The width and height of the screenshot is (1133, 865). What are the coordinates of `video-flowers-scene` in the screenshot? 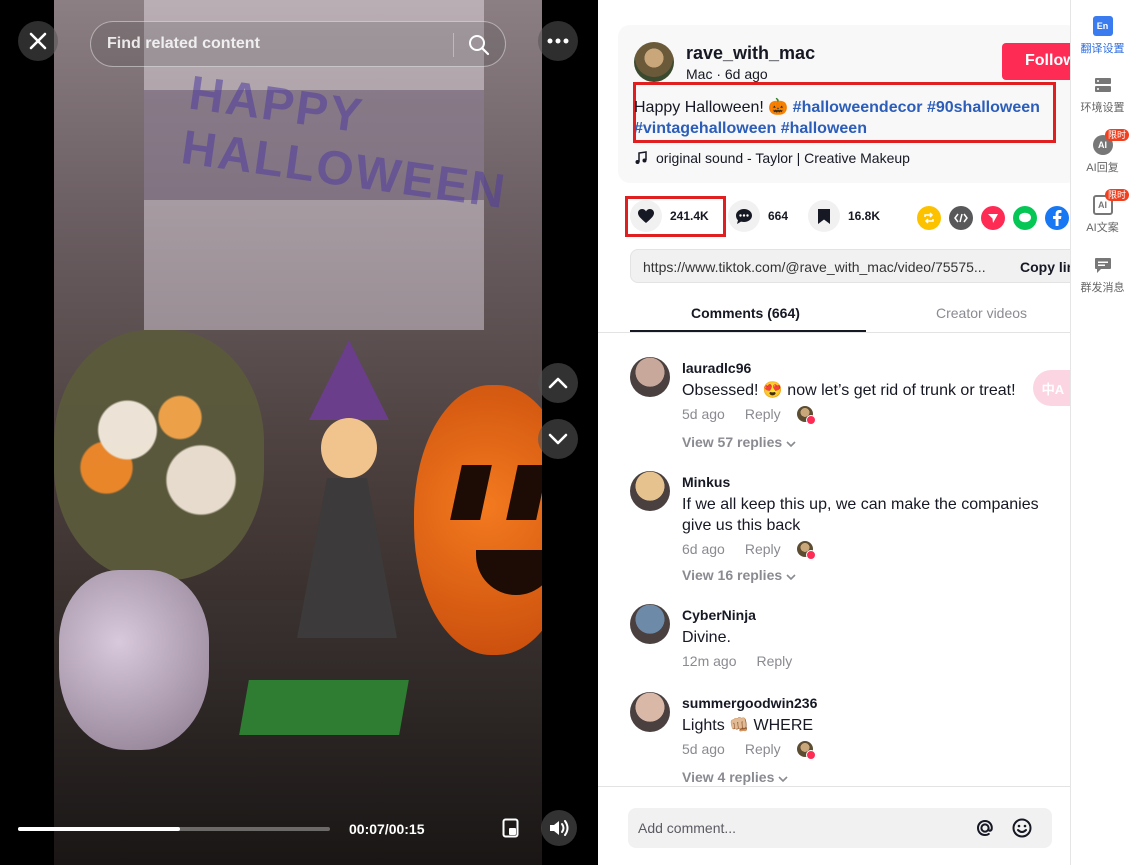 It's located at (159, 455).